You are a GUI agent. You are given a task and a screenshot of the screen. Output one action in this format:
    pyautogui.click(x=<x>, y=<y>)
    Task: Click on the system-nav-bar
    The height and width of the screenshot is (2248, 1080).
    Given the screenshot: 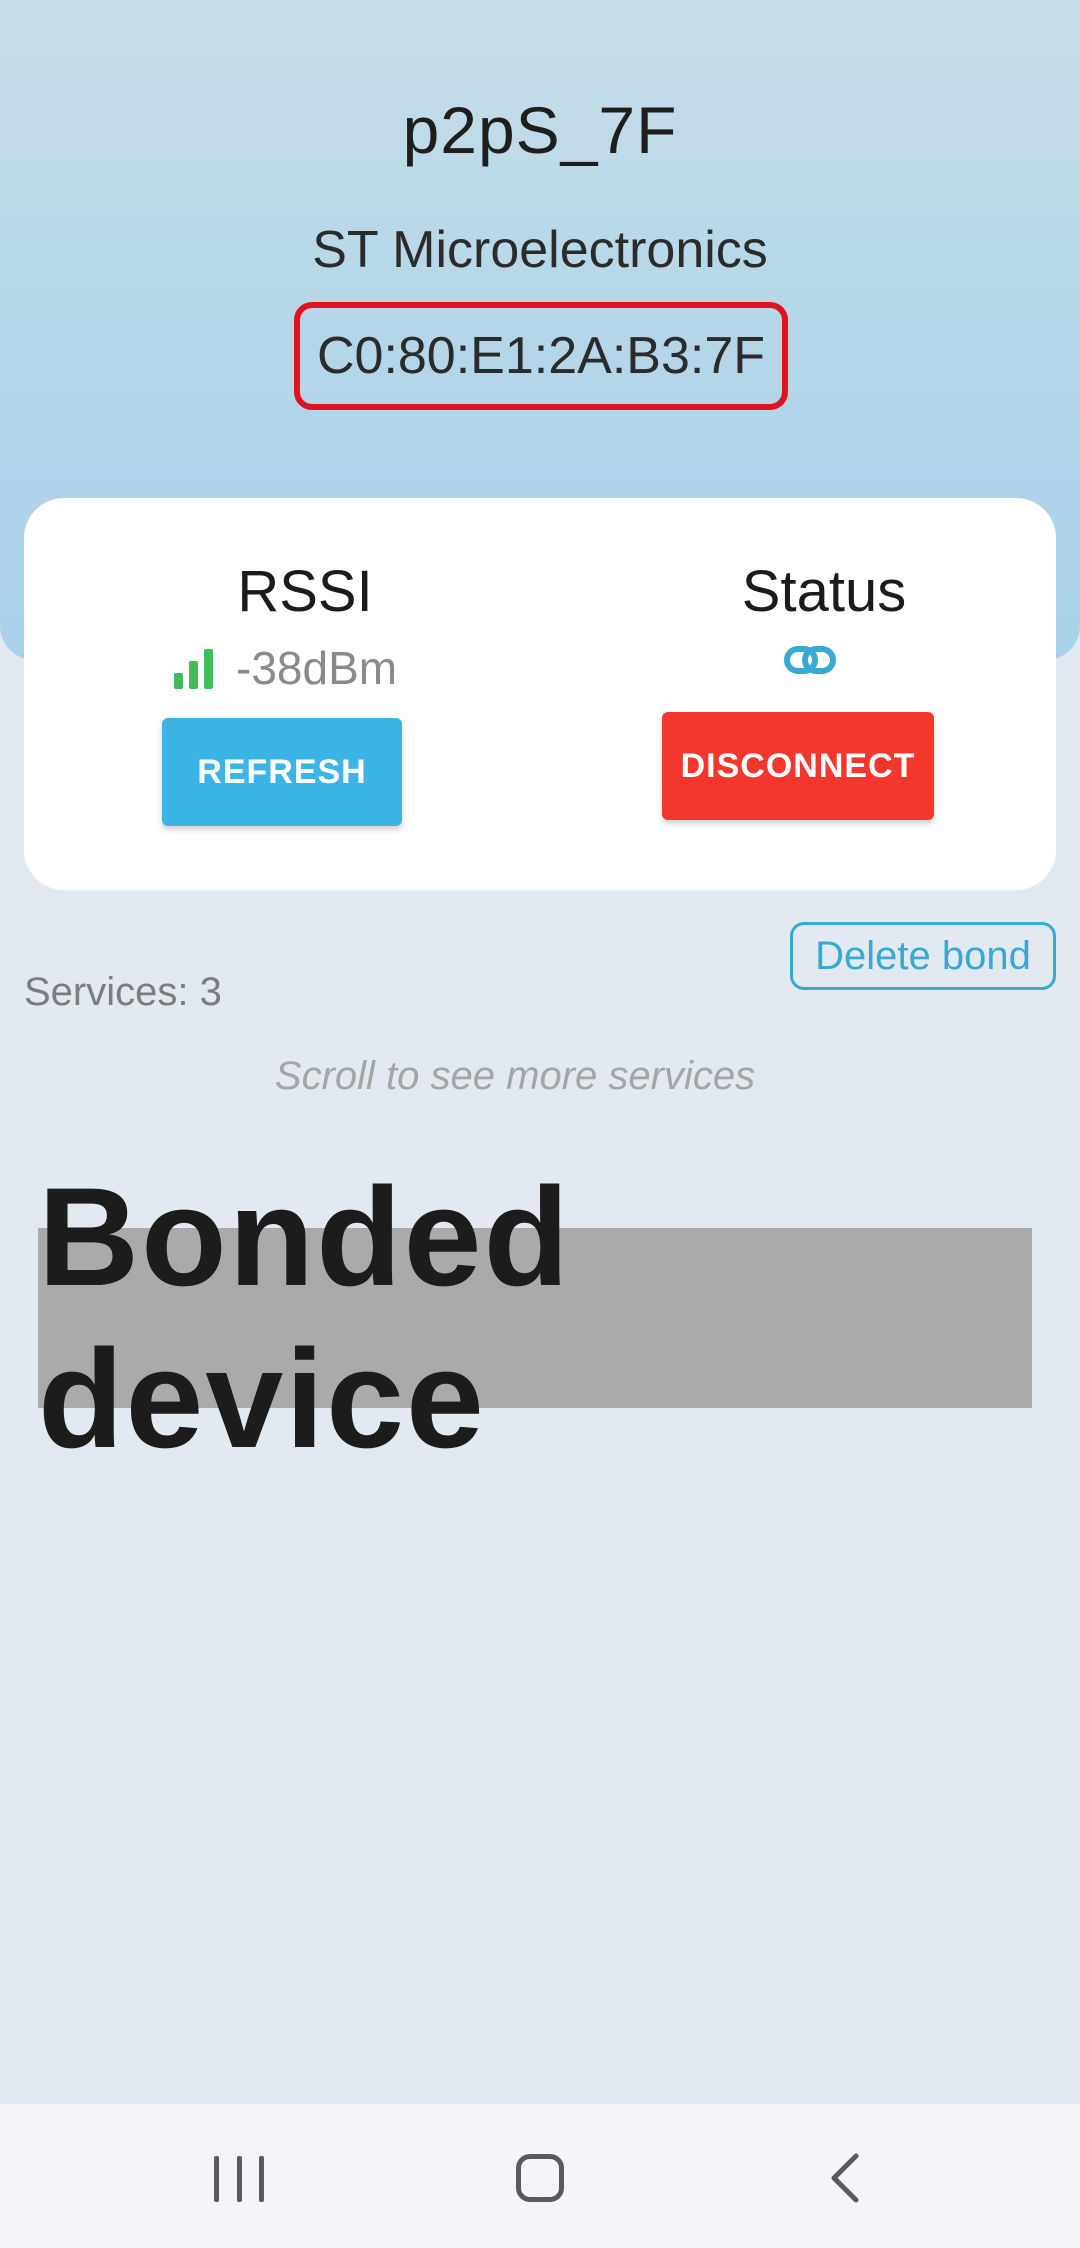 What is the action you would take?
    pyautogui.click(x=540, y=2176)
    